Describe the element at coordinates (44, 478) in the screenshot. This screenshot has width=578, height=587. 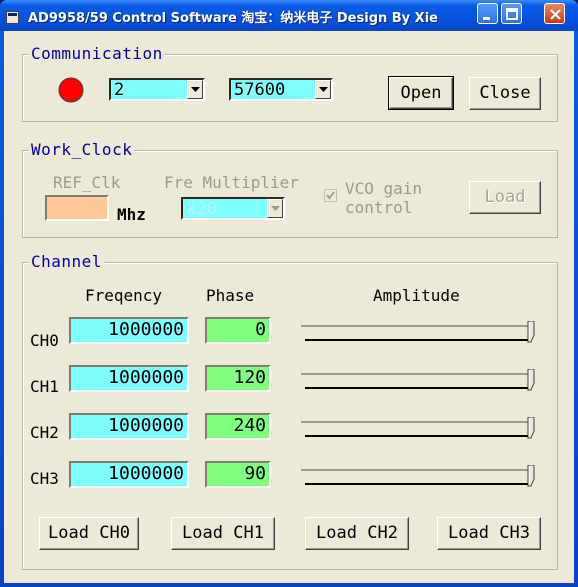
I see `channel-label-ch3: CH3` at that location.